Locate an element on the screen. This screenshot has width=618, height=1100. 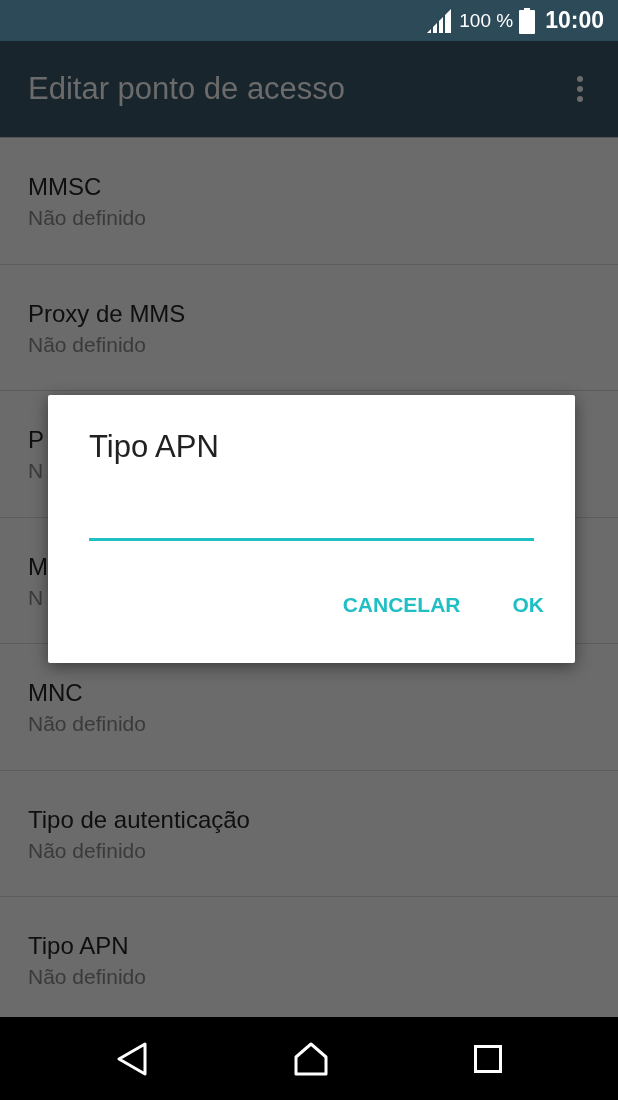
setting-label: Tipo de autenticação is located at coordinates (139, 819).